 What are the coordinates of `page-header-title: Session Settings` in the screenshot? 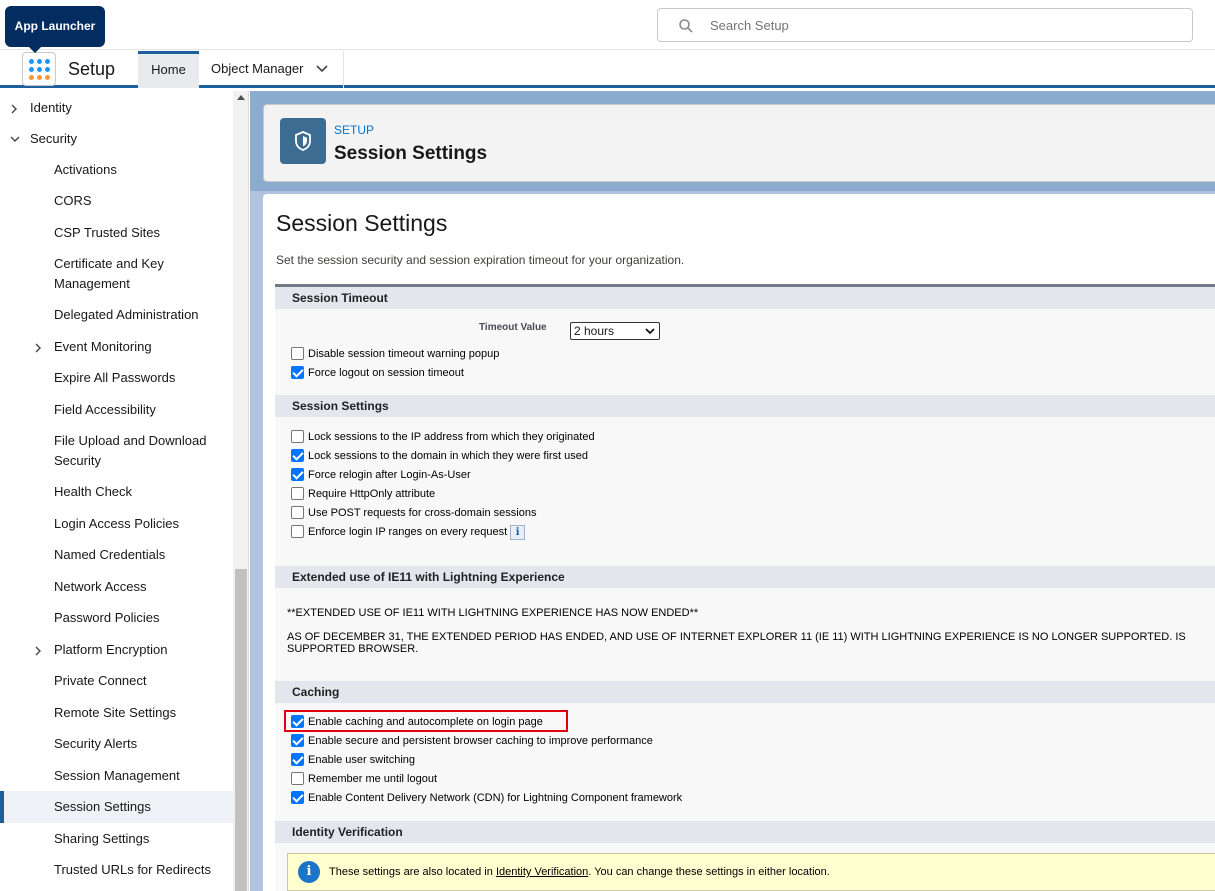 It's located at (411, 153).